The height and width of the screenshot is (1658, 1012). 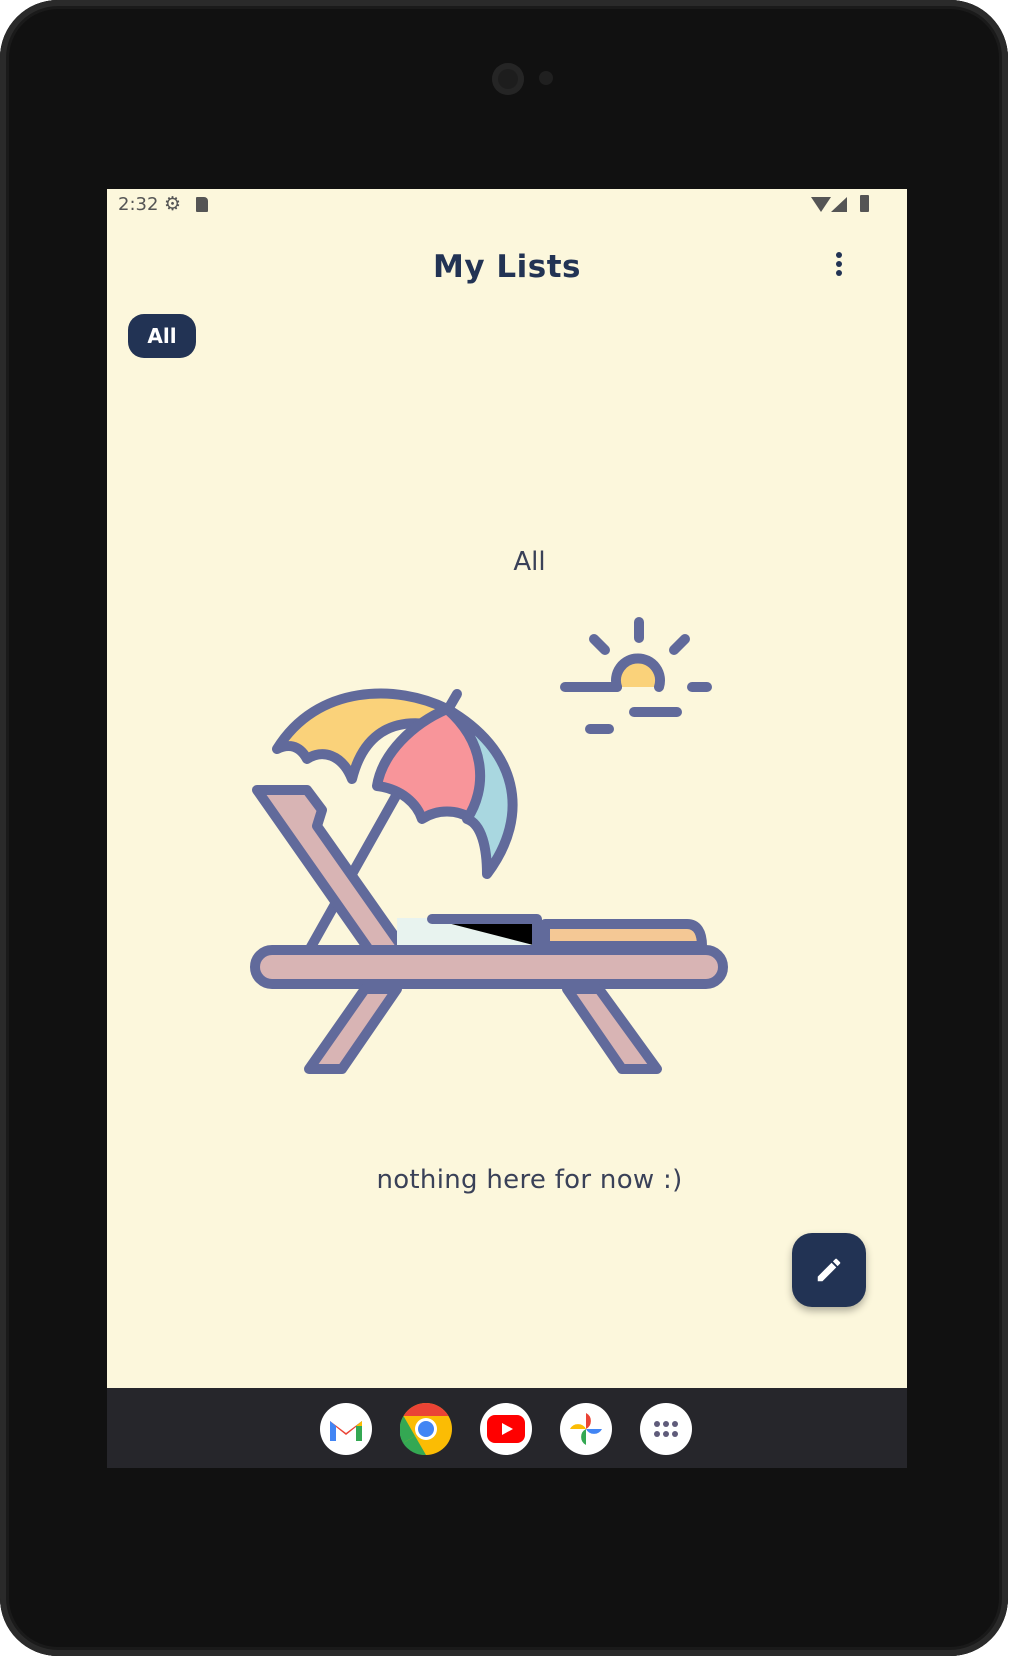 I want to click on page-title: My Lists, so click(x=507, y=267).